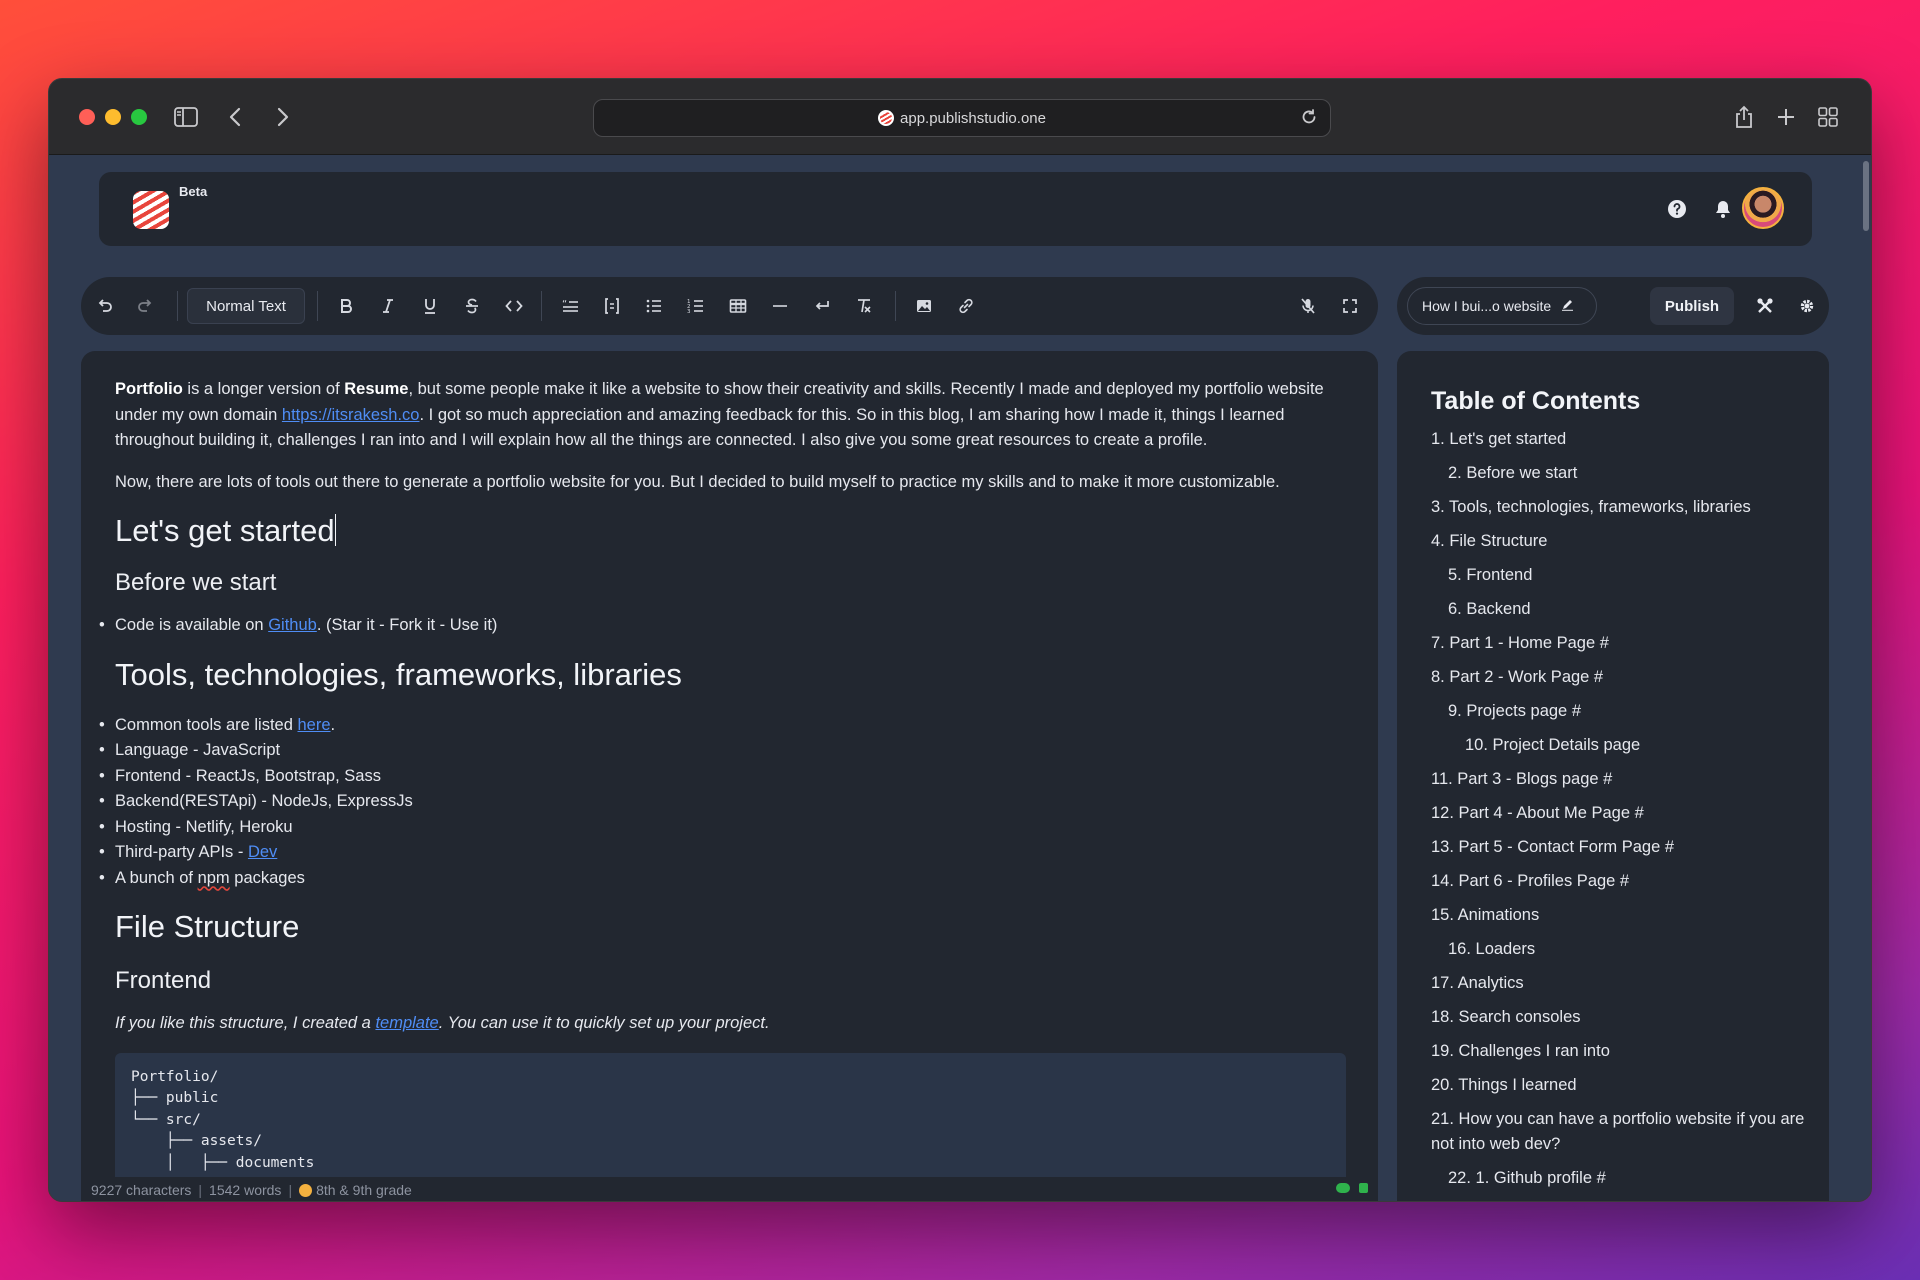  Describe the element at coordinates (346, 306) in the screenshot. I see `bold-icon` at that location.